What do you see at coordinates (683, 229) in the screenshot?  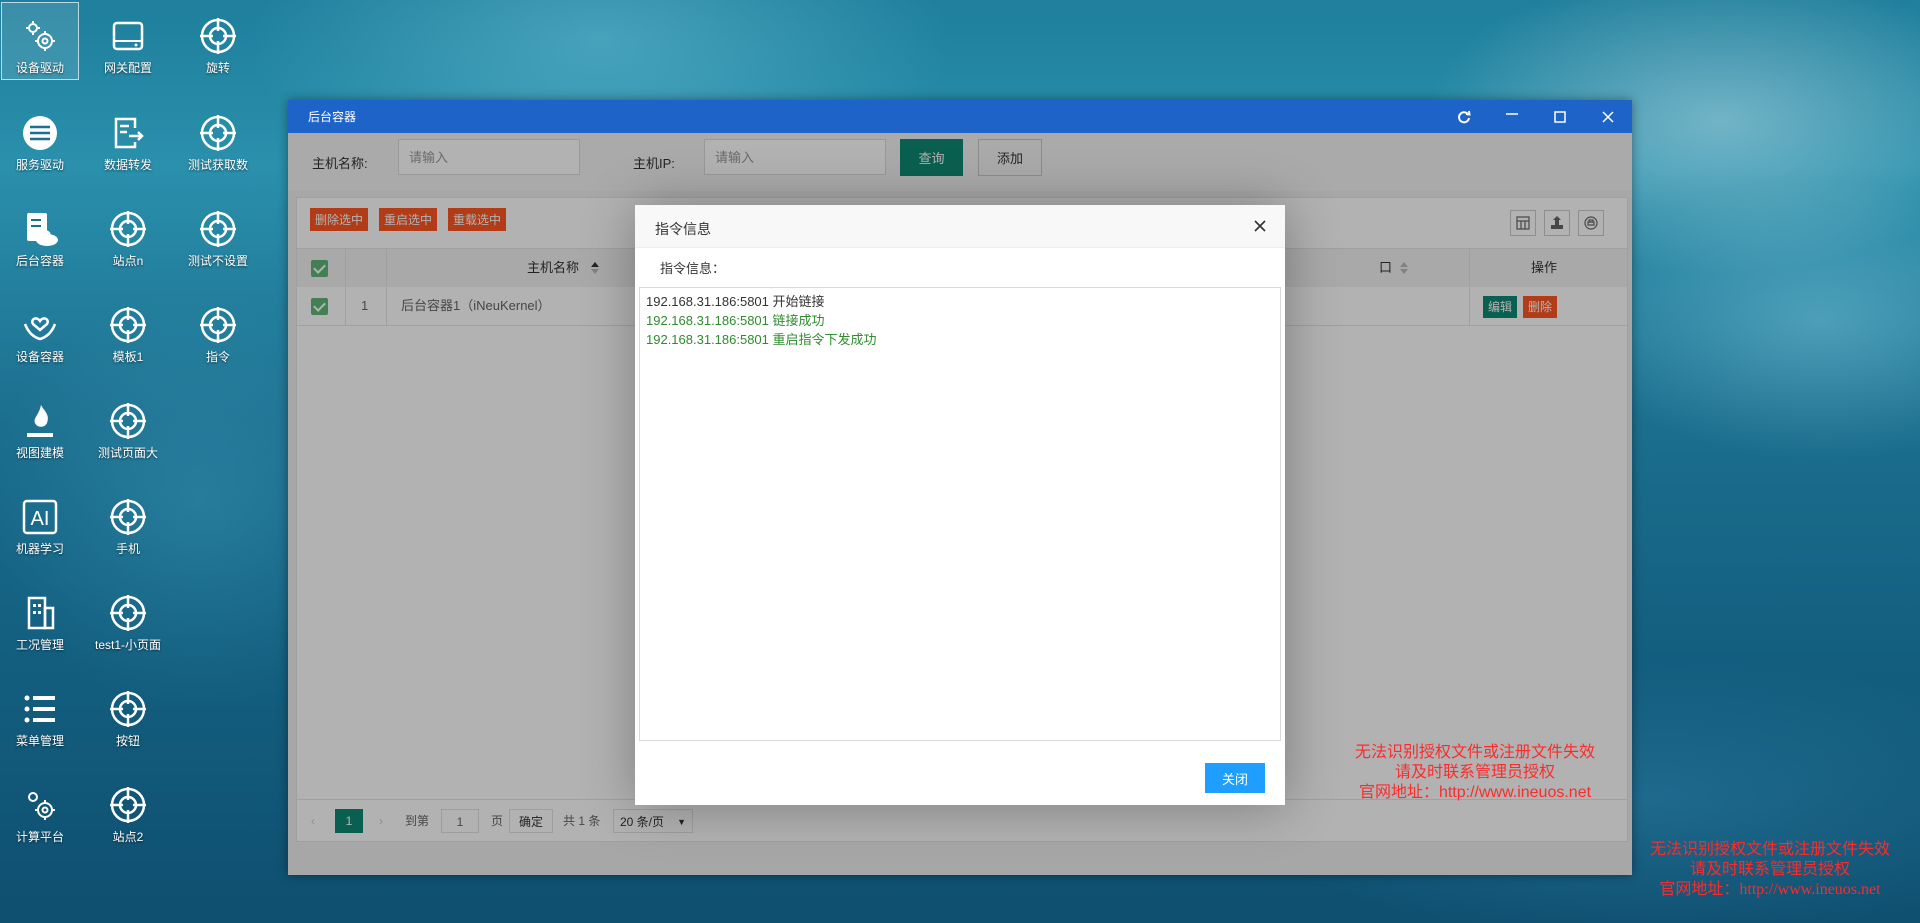 I see `dialog-title: 指令信息` at bounding box center [683, 229].